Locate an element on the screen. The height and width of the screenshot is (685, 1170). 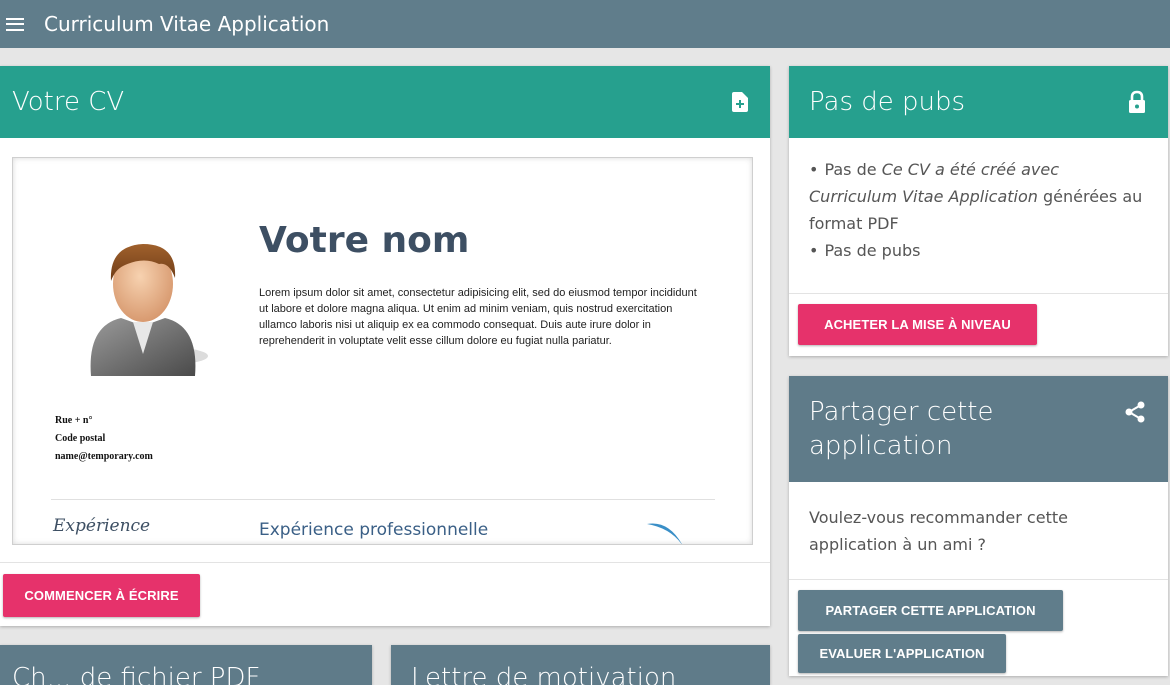
cv-section-right: Expérience professionnelle is located at coordinates (374, 530).